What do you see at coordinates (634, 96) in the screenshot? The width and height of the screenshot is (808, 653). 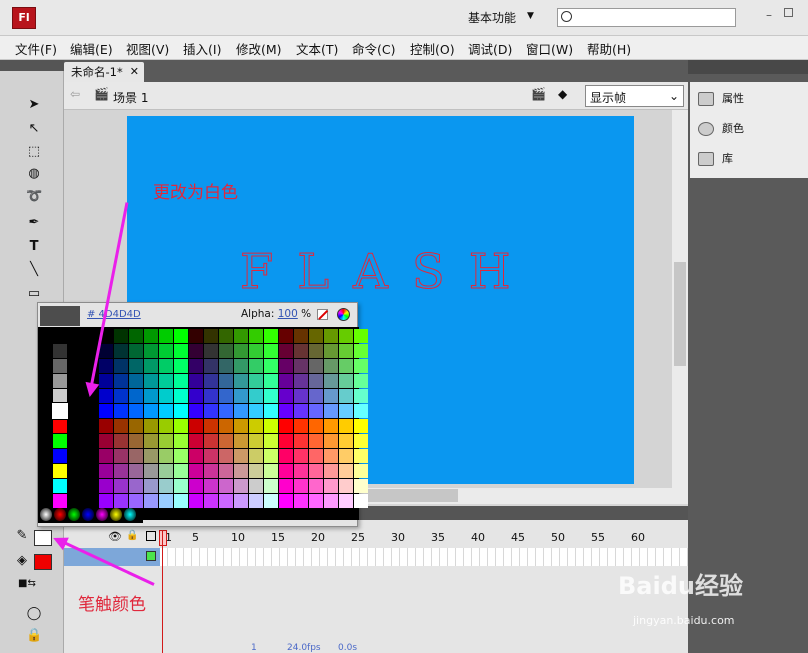 I see `zoom-select: 显示帧 ⌄` at bounding box center [634, 96].